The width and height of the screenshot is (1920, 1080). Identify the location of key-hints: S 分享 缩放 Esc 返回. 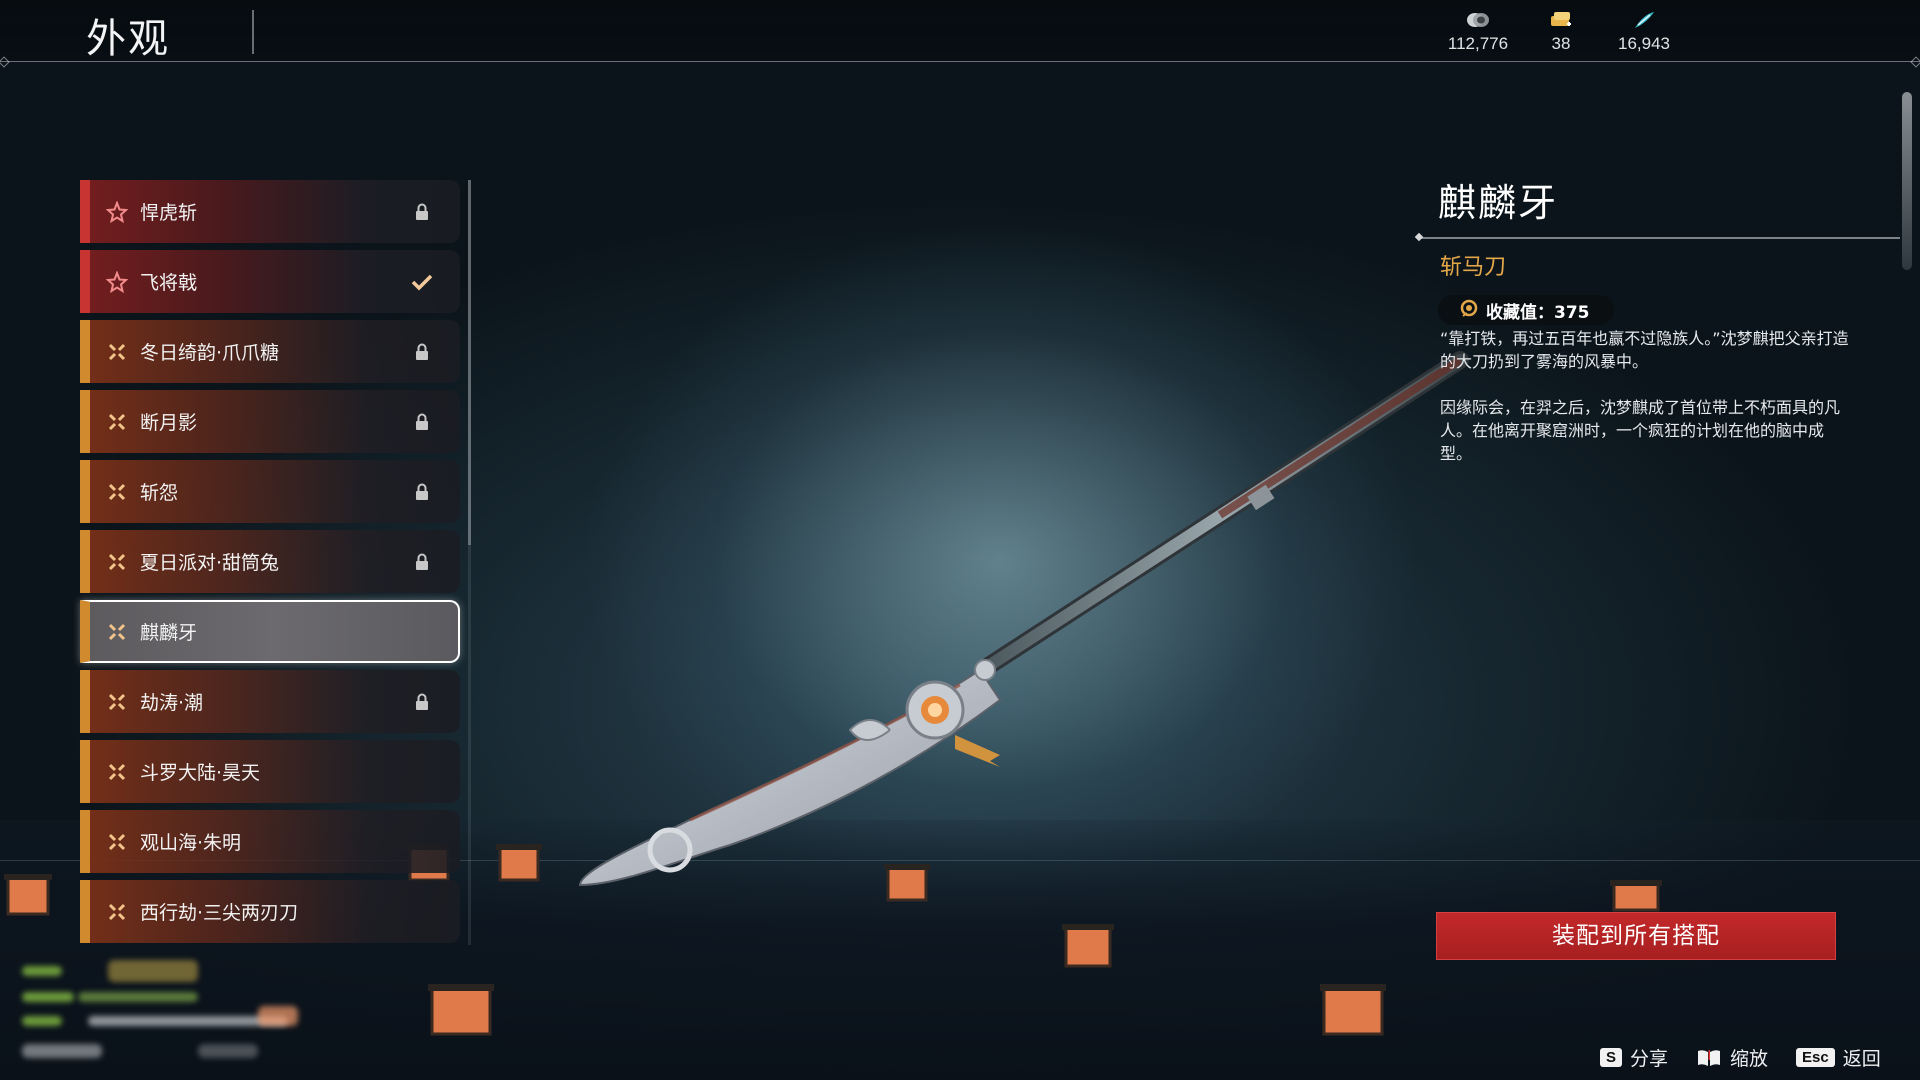
(1754, 1057).